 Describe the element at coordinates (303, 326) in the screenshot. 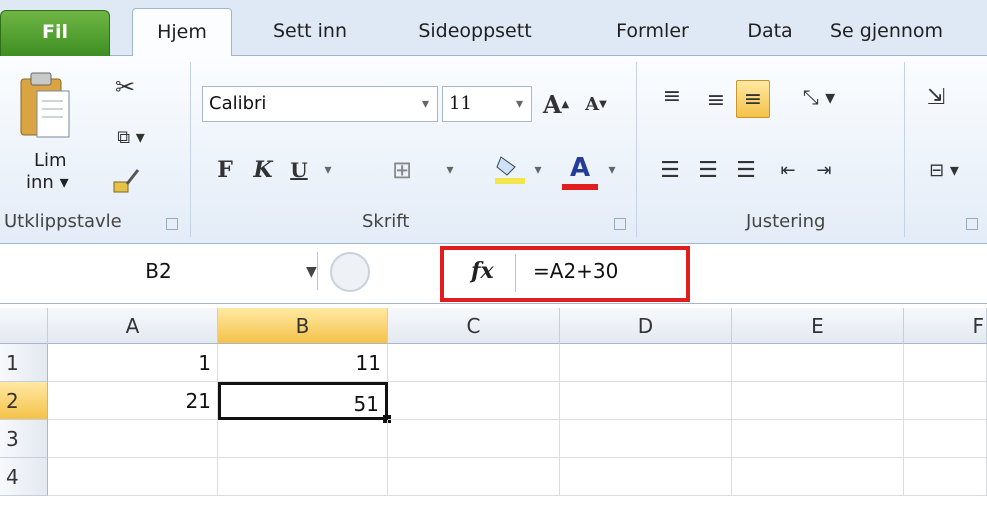

I see `column-header-b: B` at that location.